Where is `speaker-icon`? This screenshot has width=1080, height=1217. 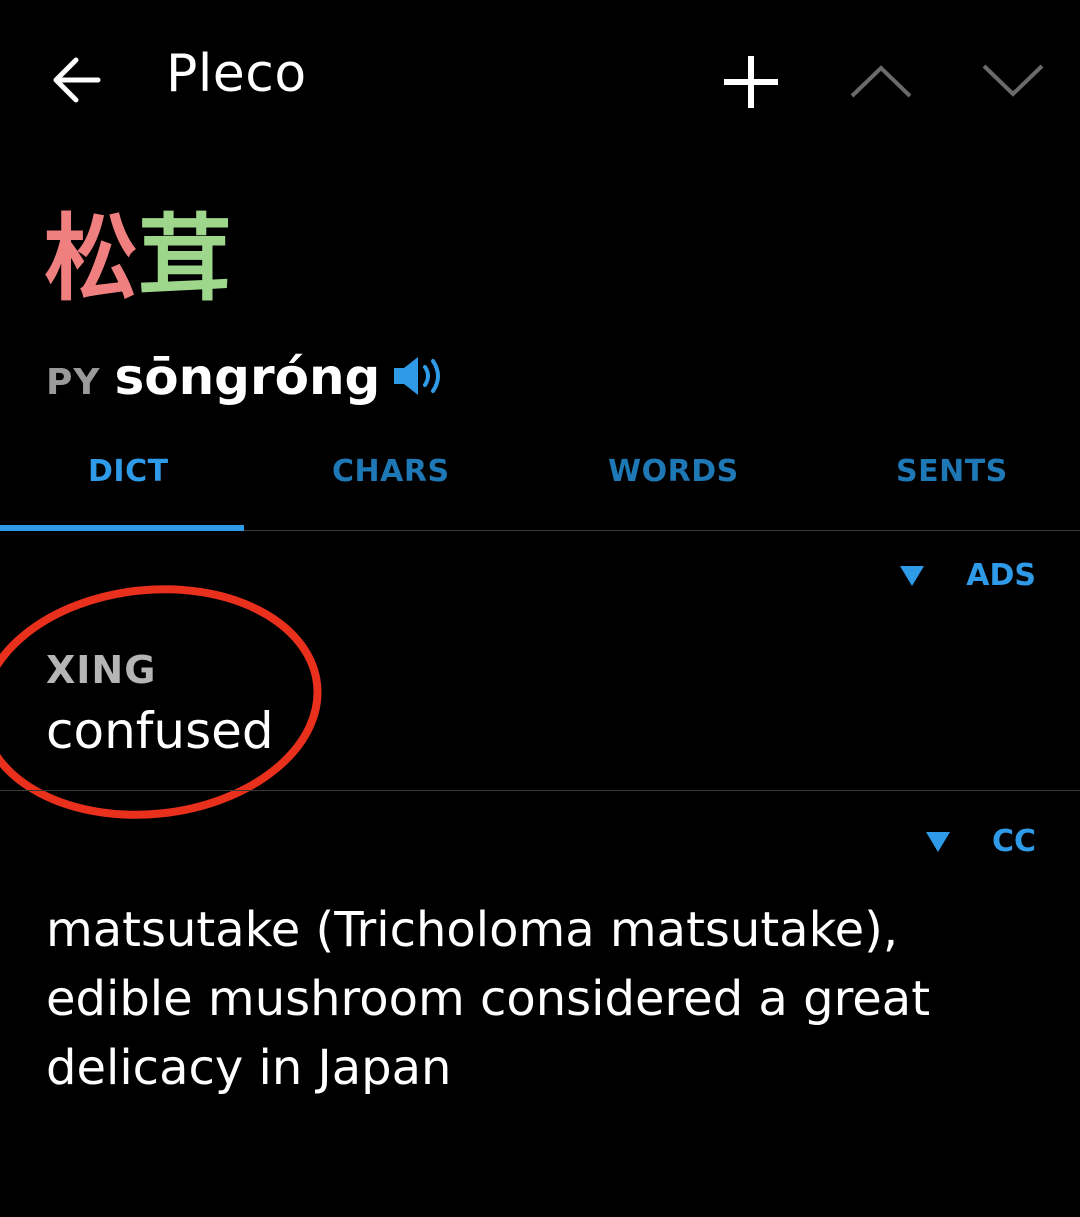 speaker-icon is located at coordinates (419, 376).